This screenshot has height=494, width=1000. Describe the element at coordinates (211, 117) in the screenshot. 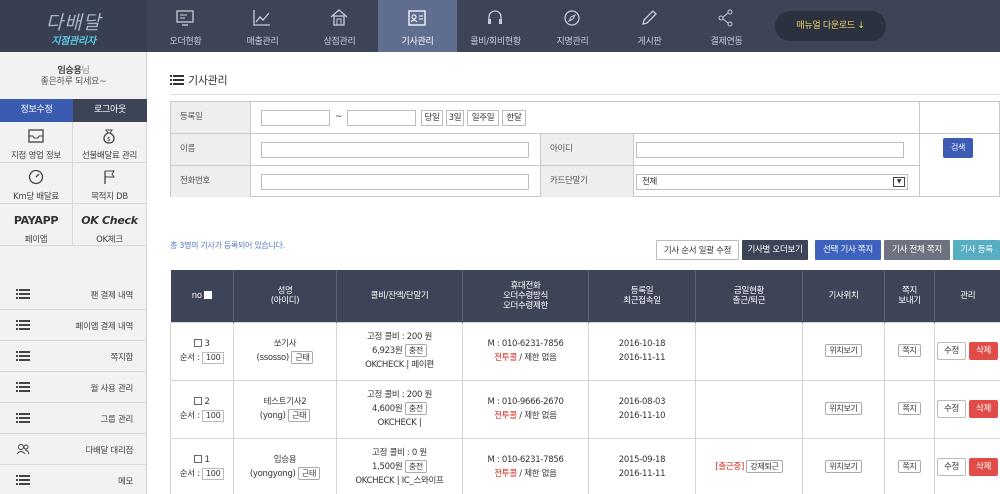

I see `reg-date-label: 등록일` at that location.